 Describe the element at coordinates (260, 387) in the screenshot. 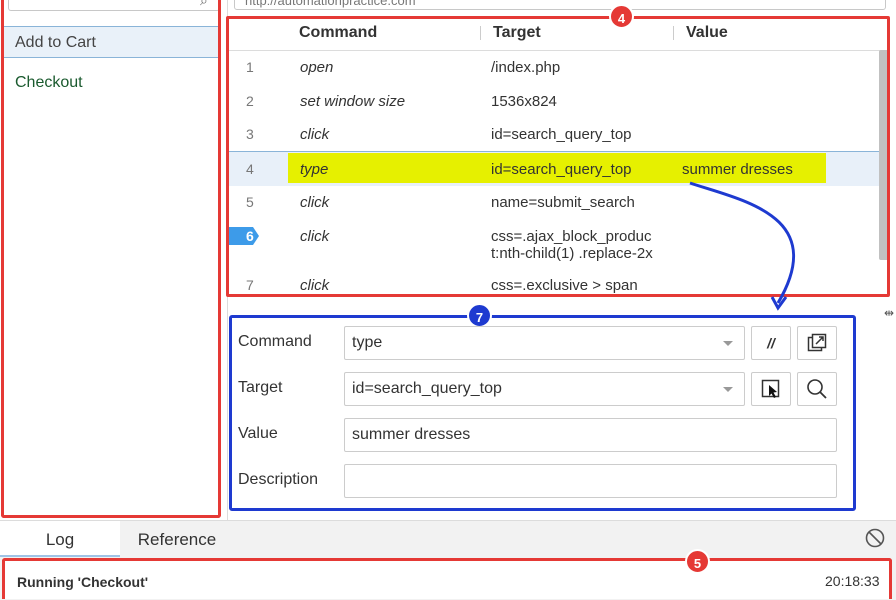

I see `target-label: Target` at that location.